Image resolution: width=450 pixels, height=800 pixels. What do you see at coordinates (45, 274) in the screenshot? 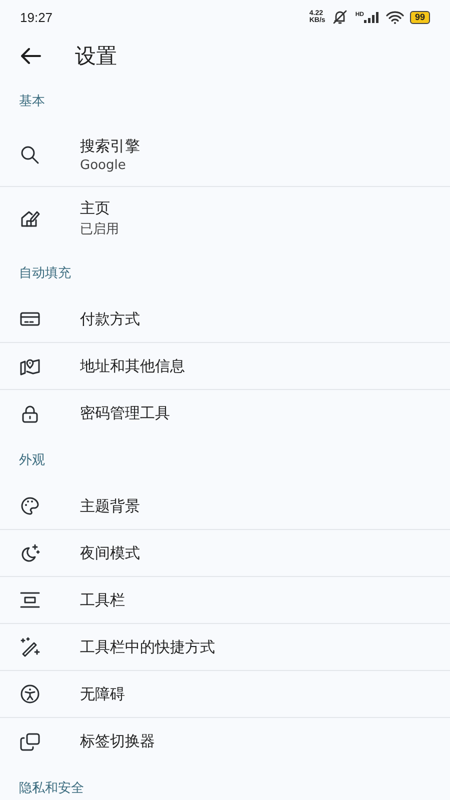
I see `section-header: 自动填充` at bounding box center [45, 274].